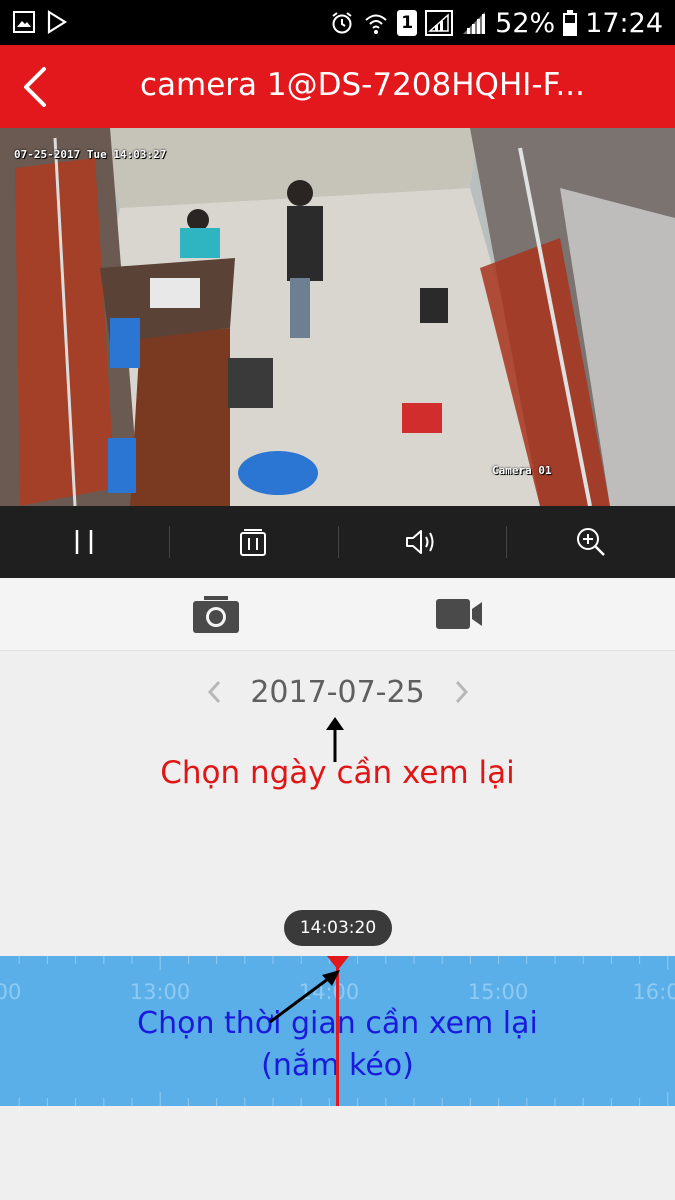 This screenshot has height=1200, width=675. Describe the element at coordinates (337, 773) in the screenshot. I see `date-annotation: Chọn ngày cần xem lại` at that location.